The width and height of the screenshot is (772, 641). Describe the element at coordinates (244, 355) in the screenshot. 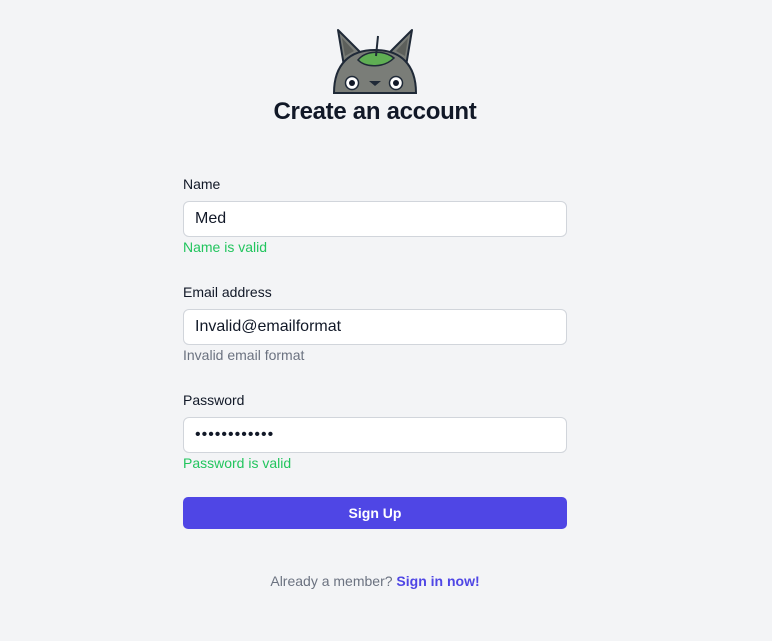

I see `email-helper-text: Invalid email format` at that location.